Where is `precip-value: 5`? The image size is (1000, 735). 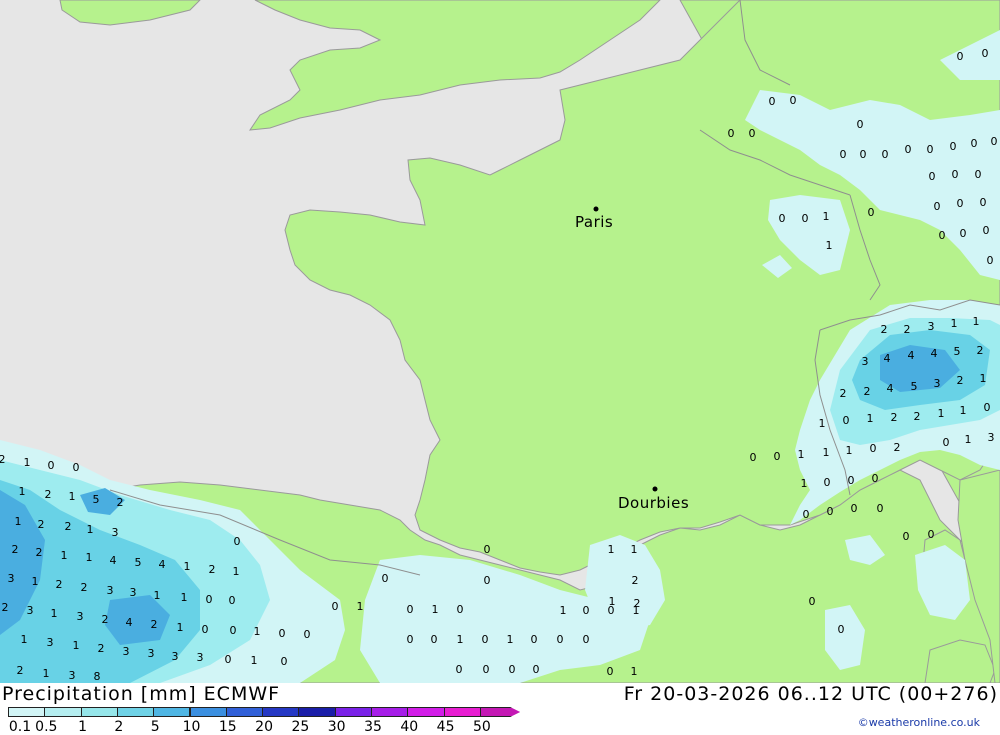
precip-value: 5 is located at coordinates (957, 351).